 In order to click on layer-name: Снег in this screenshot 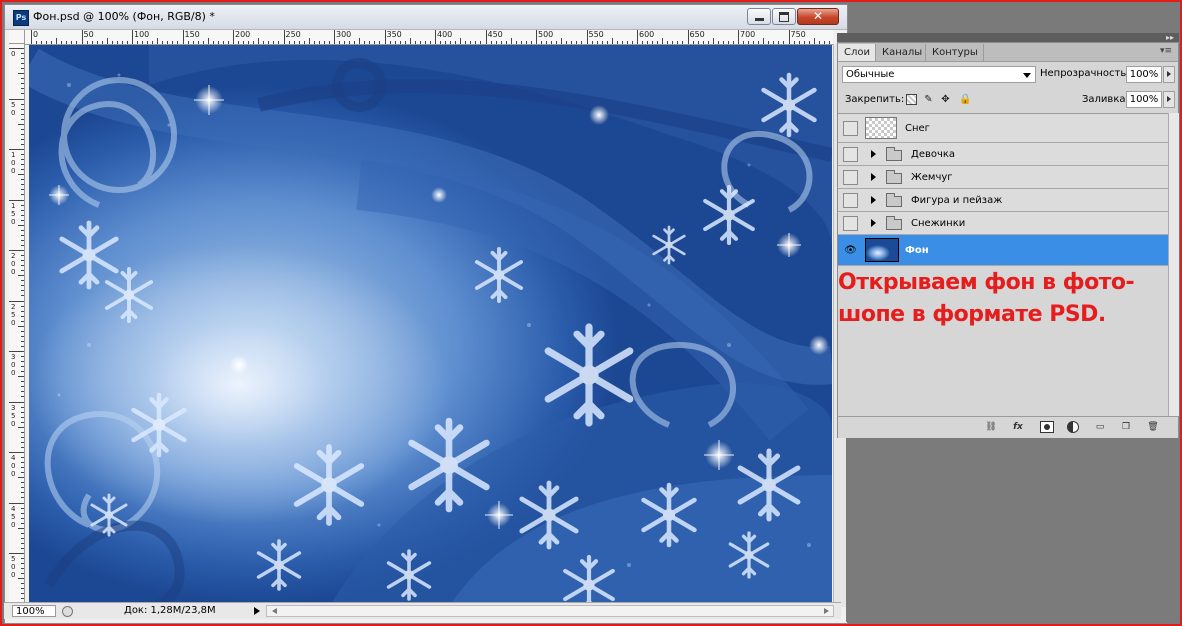, I will do `click(917, 128)`.